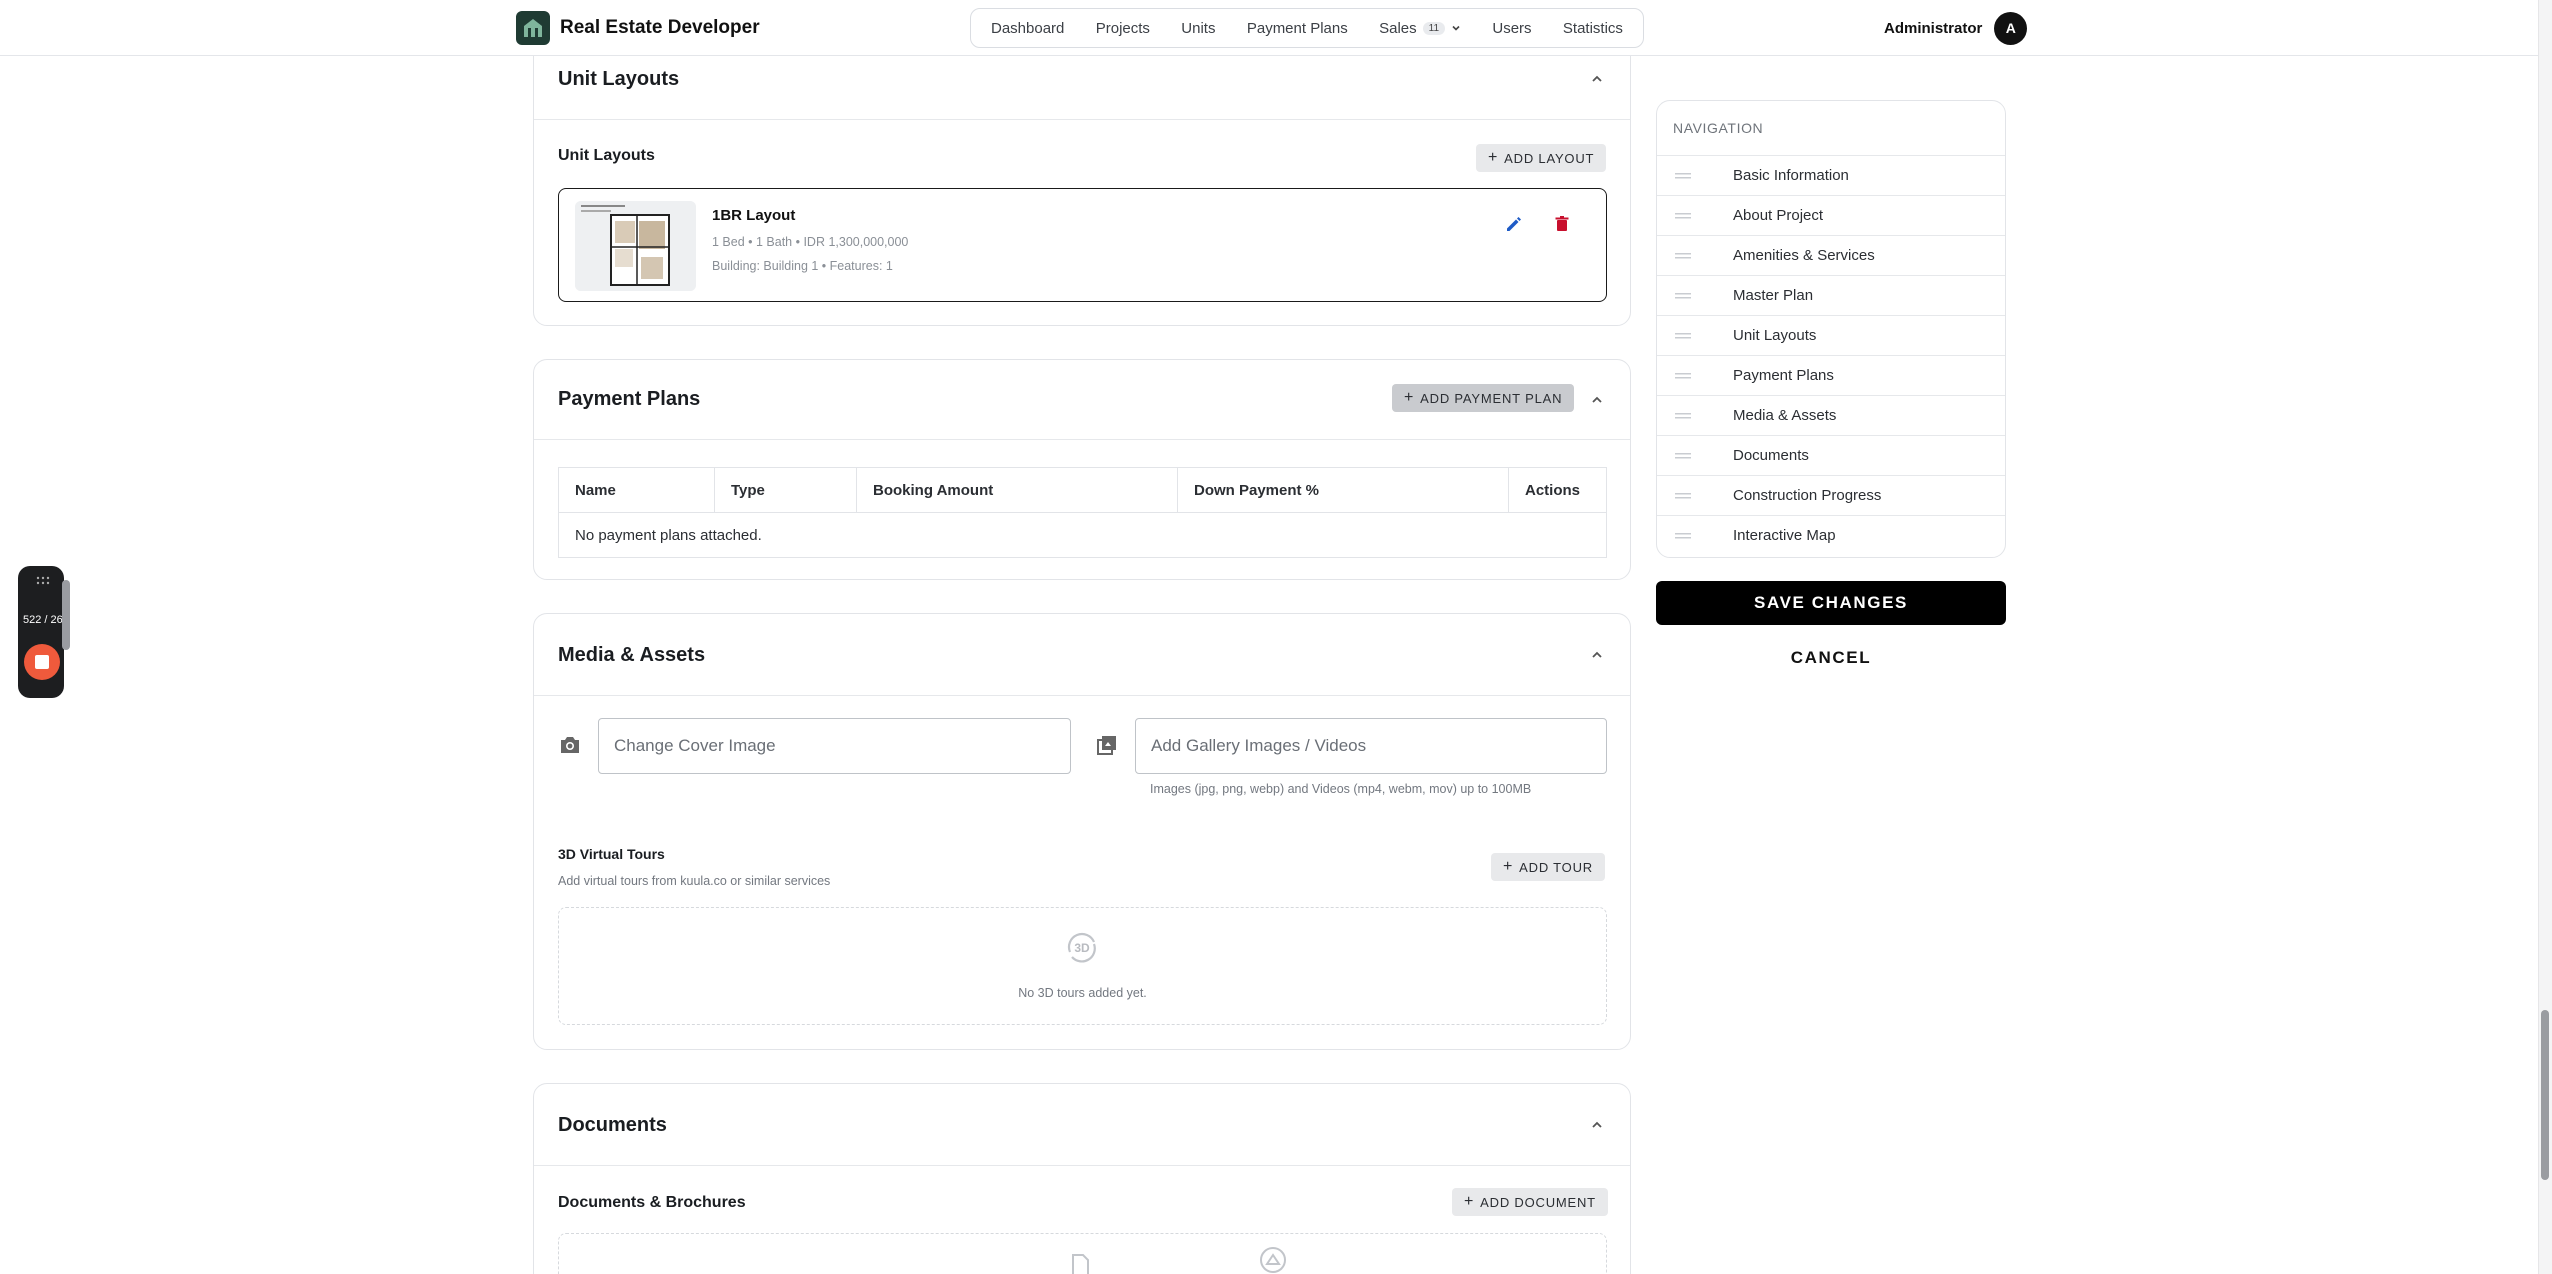 This screenshot has width=2552, height=1274. Describe the element at coordinates (1398, 28) in the screenshot. I see `nav-label: Sales` at that location.